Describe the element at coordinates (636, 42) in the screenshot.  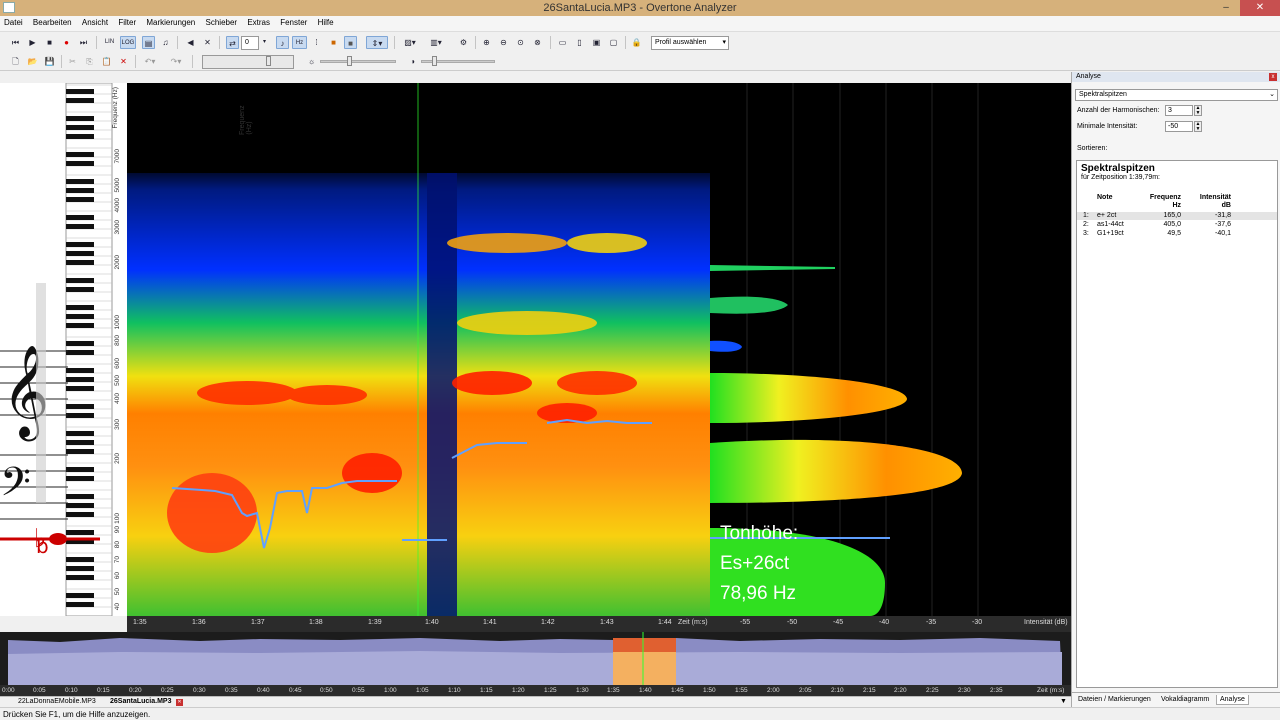
I see `lock-icon: 🔒` at that location.